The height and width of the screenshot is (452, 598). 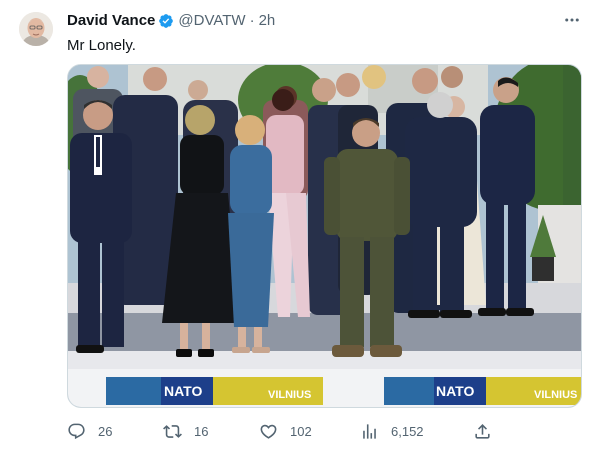 What do you see at coordinates (214, 391) in the screenshot?
I see `summit-banner-left: NATO VILNIUS` at bounding box center [214, 391].